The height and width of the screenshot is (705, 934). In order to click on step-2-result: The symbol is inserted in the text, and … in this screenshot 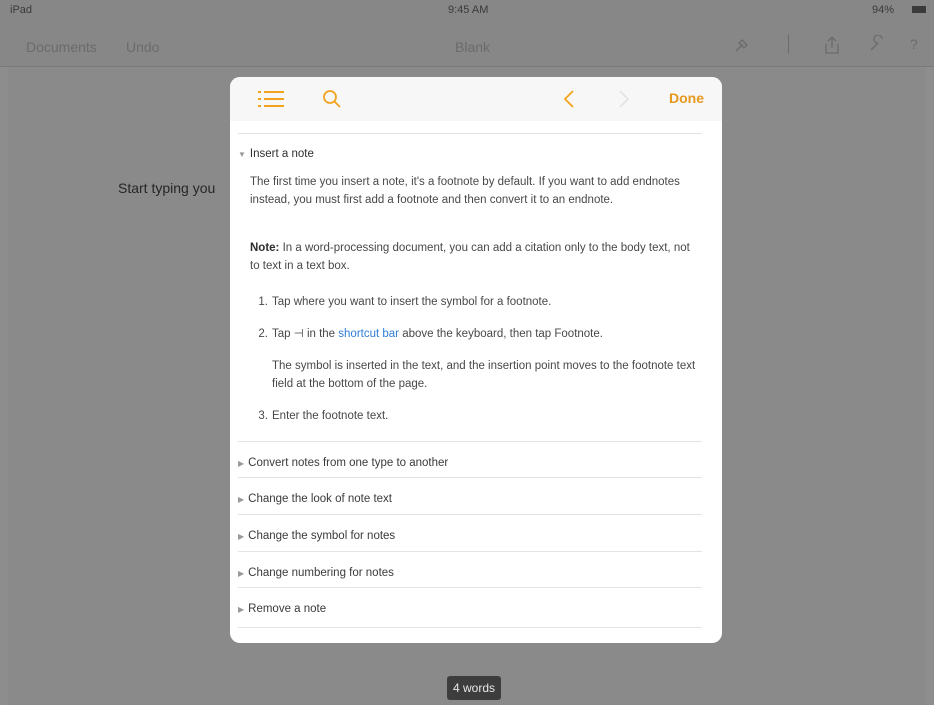, I will do `click(484, 375)`.